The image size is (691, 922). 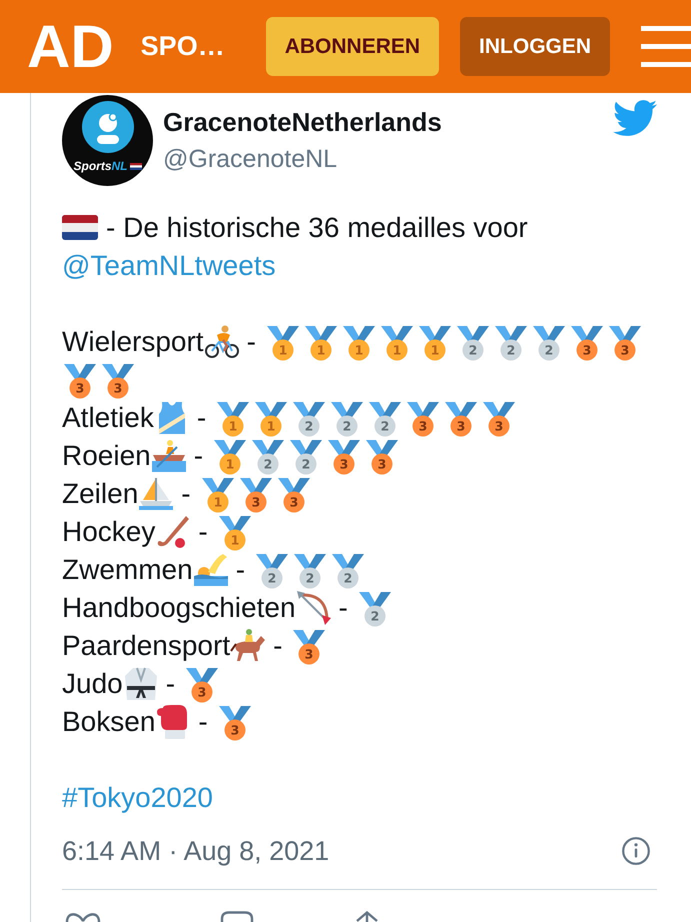 What do you see at coordinates (133, 341) in the screenshot?
I see `sport-name: Wielersport` at bounding box center [133, 341].